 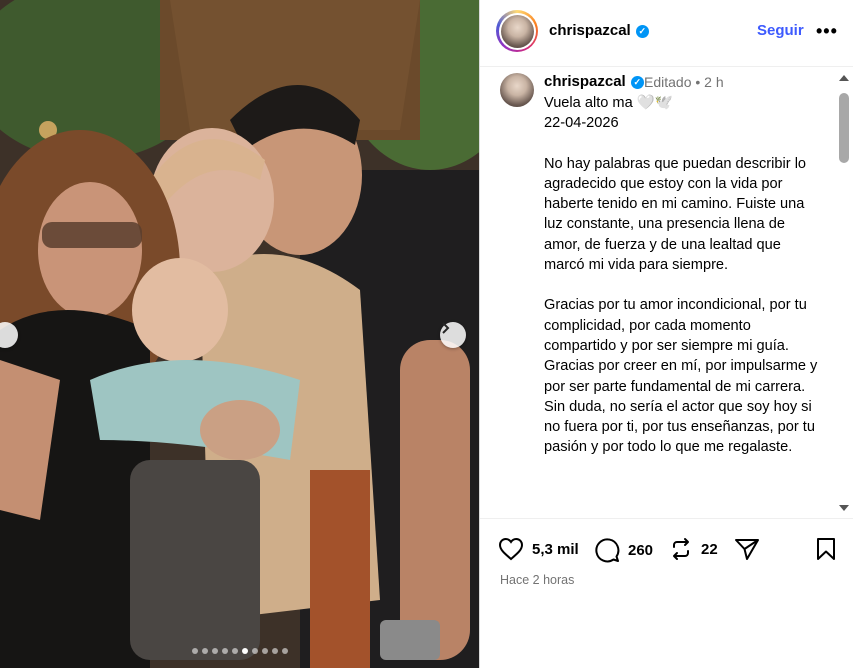 What do you see at coordinates (609, 103) in the screenshot?
I see `caption-line1: Vuela alto ma 🤍🕊️` at bounding box center [609, 103].